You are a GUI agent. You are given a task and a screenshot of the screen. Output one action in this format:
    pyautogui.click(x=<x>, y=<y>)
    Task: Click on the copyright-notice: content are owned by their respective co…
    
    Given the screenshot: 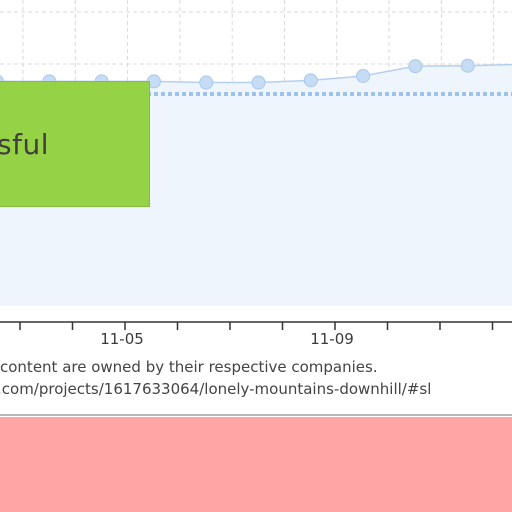 What is the action you would take?
    pyautogui.click(x=189, y=367)
    